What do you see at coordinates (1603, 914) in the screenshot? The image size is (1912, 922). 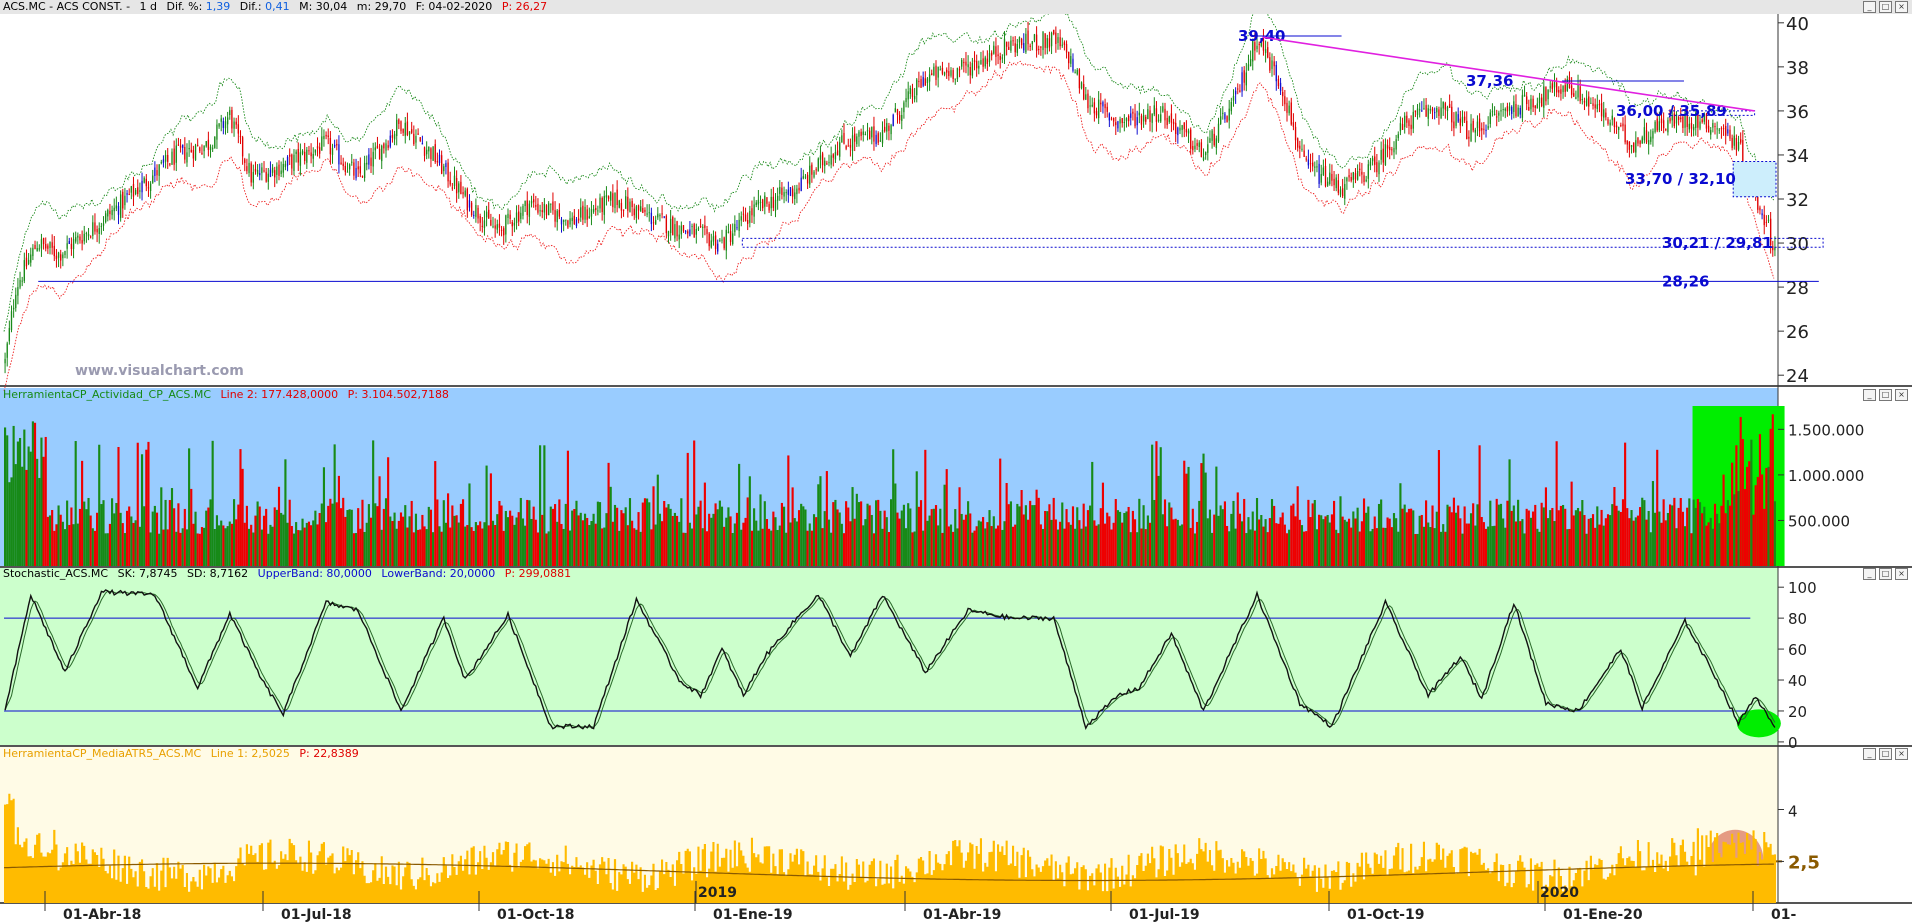 I see `x-axis-label: 01-Ene-20` at bounding box center [1603, 914].